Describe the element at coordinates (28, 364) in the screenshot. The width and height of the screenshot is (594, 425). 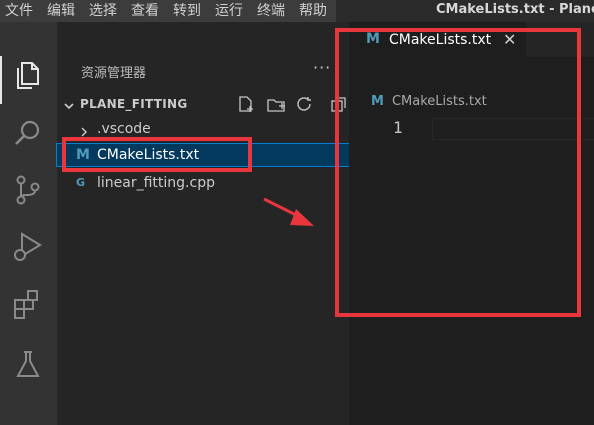
I see `testing-icon` at that location.